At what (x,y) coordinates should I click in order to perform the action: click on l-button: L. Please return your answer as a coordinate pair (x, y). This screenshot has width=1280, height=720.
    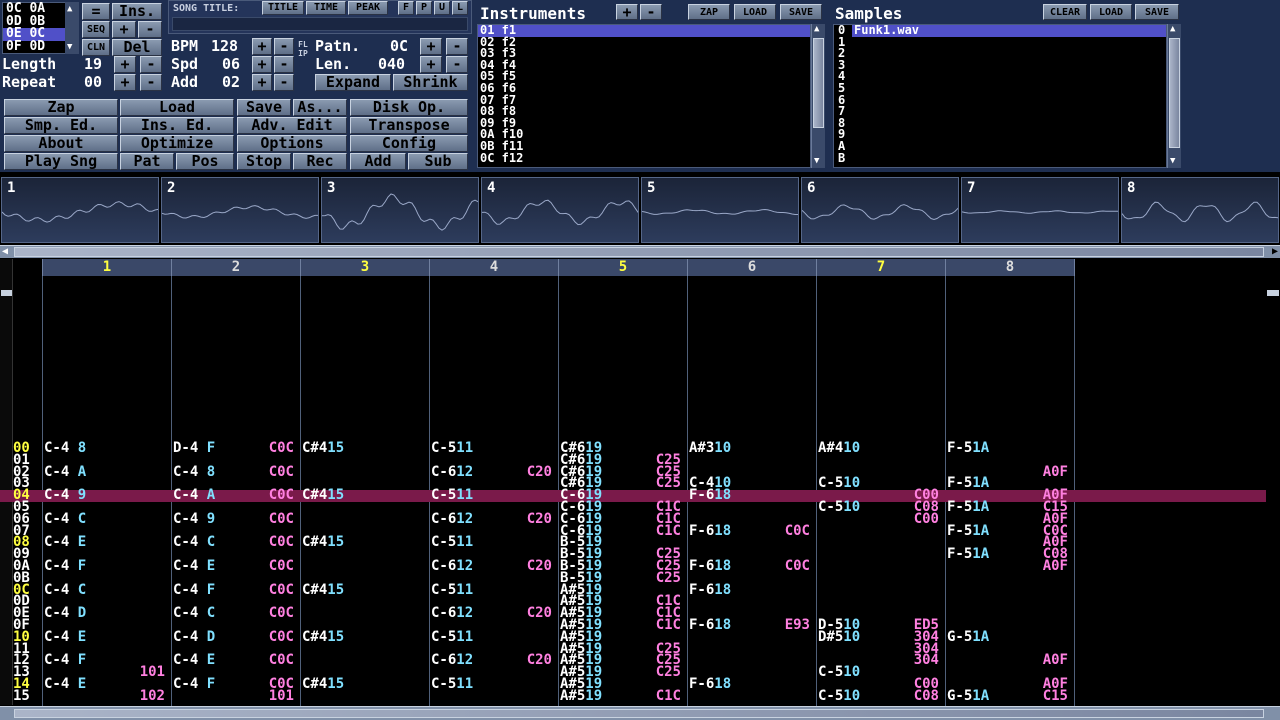
    Looking at the image, I should click on (460, 8).